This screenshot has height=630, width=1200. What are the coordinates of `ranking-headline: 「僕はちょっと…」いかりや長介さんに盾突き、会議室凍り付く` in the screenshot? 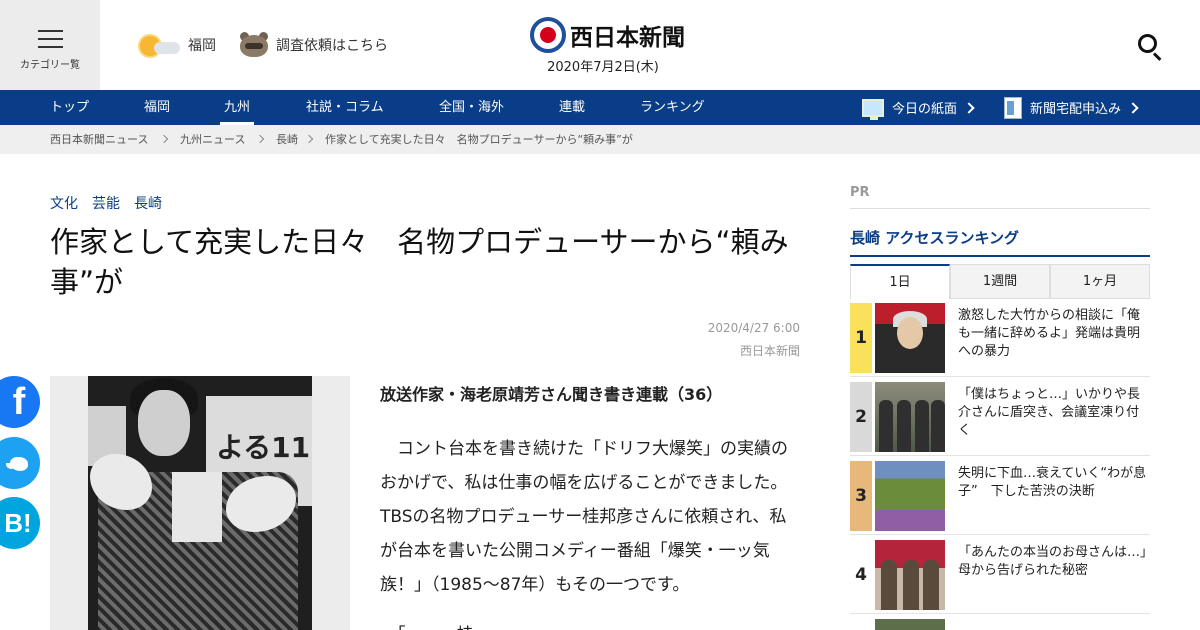 It's located at (1049, 412).